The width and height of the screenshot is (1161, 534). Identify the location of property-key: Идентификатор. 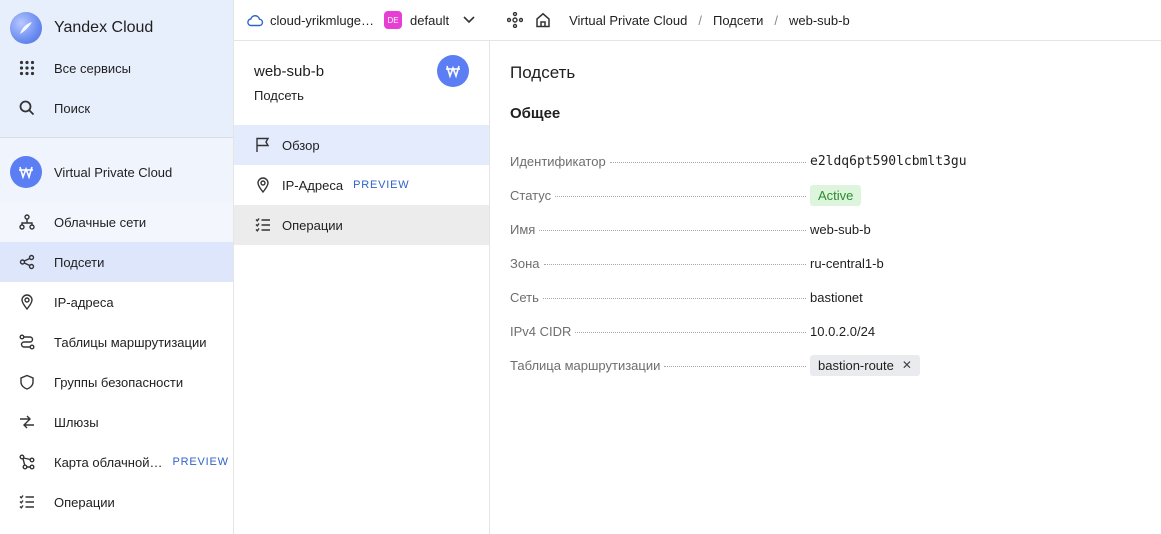
(558, 161).